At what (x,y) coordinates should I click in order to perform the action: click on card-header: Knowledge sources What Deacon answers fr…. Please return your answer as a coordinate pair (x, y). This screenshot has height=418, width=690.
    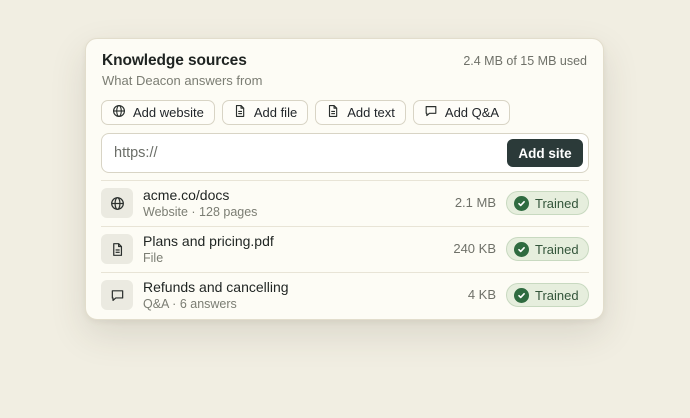
    Looking at the image, I should click on (344, 72).